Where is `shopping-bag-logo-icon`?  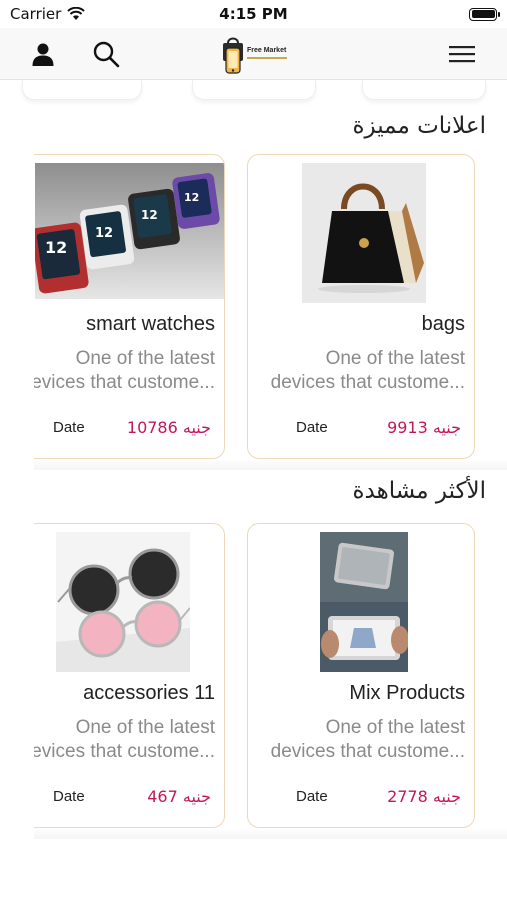 shopping-bag-logo-icon is located at coordinates (233, 55).